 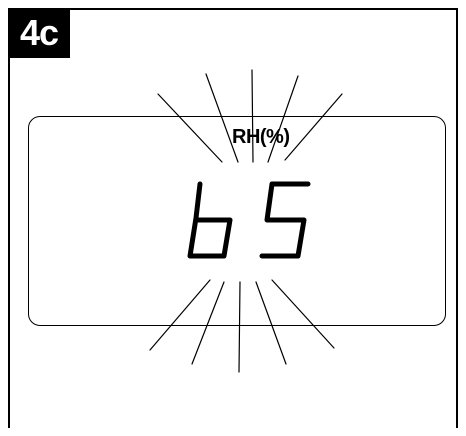 What do you see at coordinates (261, 137) in the screenshot?
I see `unit-label: RH(%)` at bounding box center [261, 137].